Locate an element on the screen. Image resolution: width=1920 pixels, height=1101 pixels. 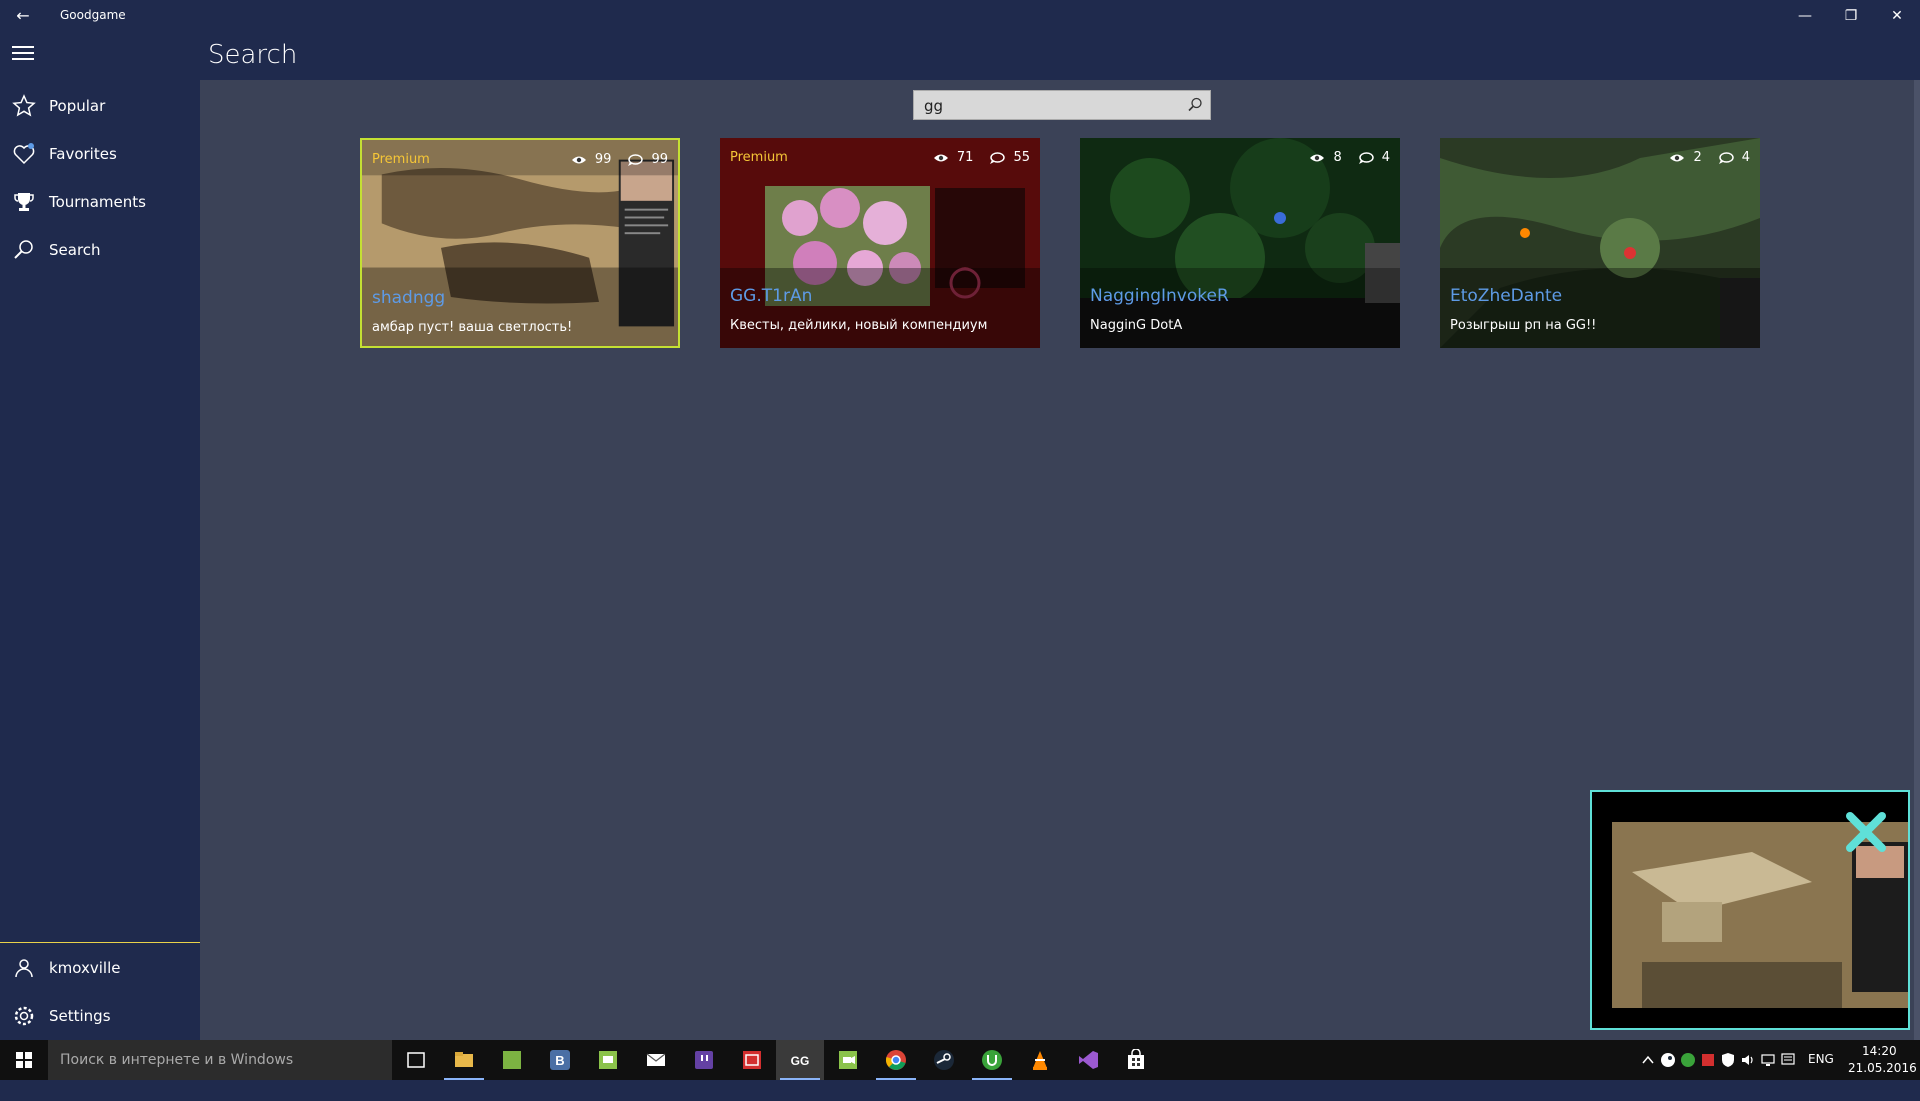
close-icon is located at coordinates (1866, 832).